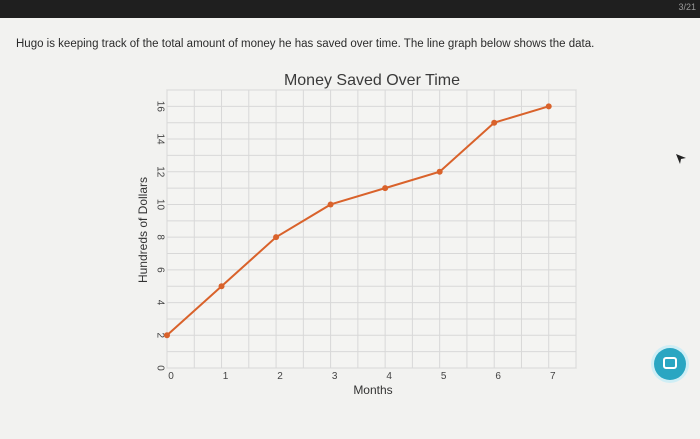 Image resolution: width=700 pixels, height=439 pixels. I want to click on message-icon, so click(670, 363).